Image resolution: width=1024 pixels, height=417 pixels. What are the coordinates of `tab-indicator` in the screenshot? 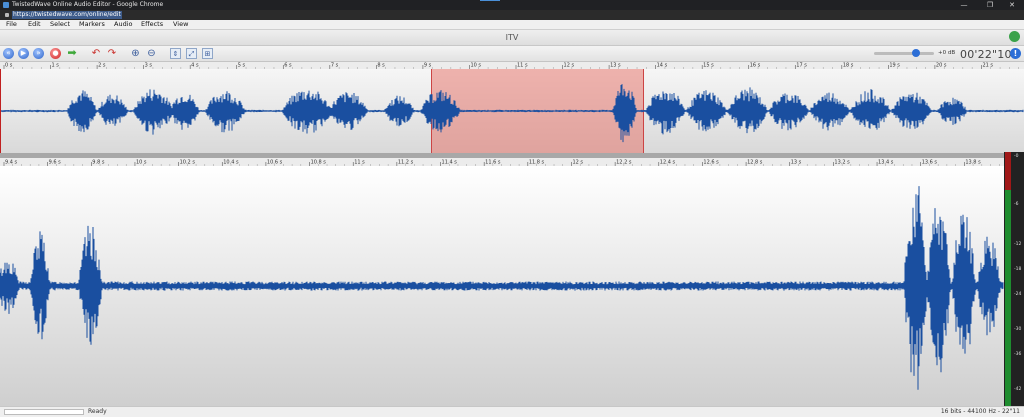 It's located at (490, 0).